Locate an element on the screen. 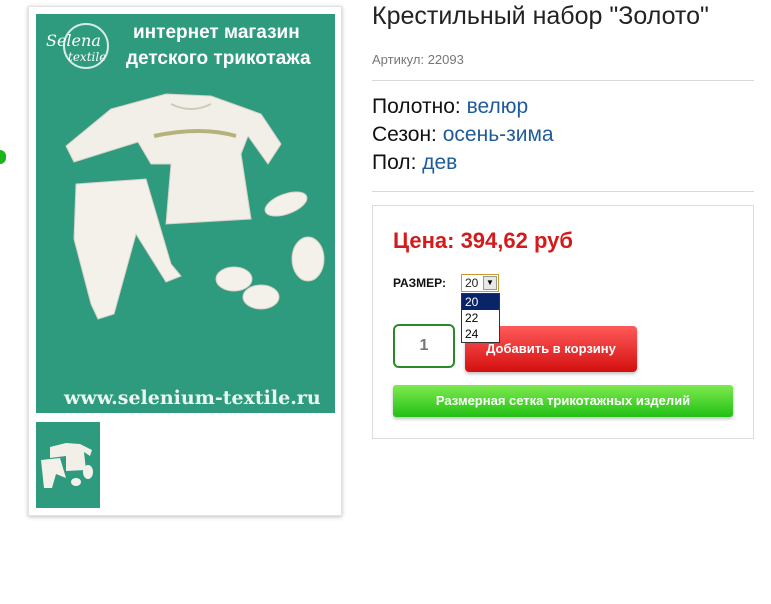  mittens-illustration is located at coordinates (308, 259).